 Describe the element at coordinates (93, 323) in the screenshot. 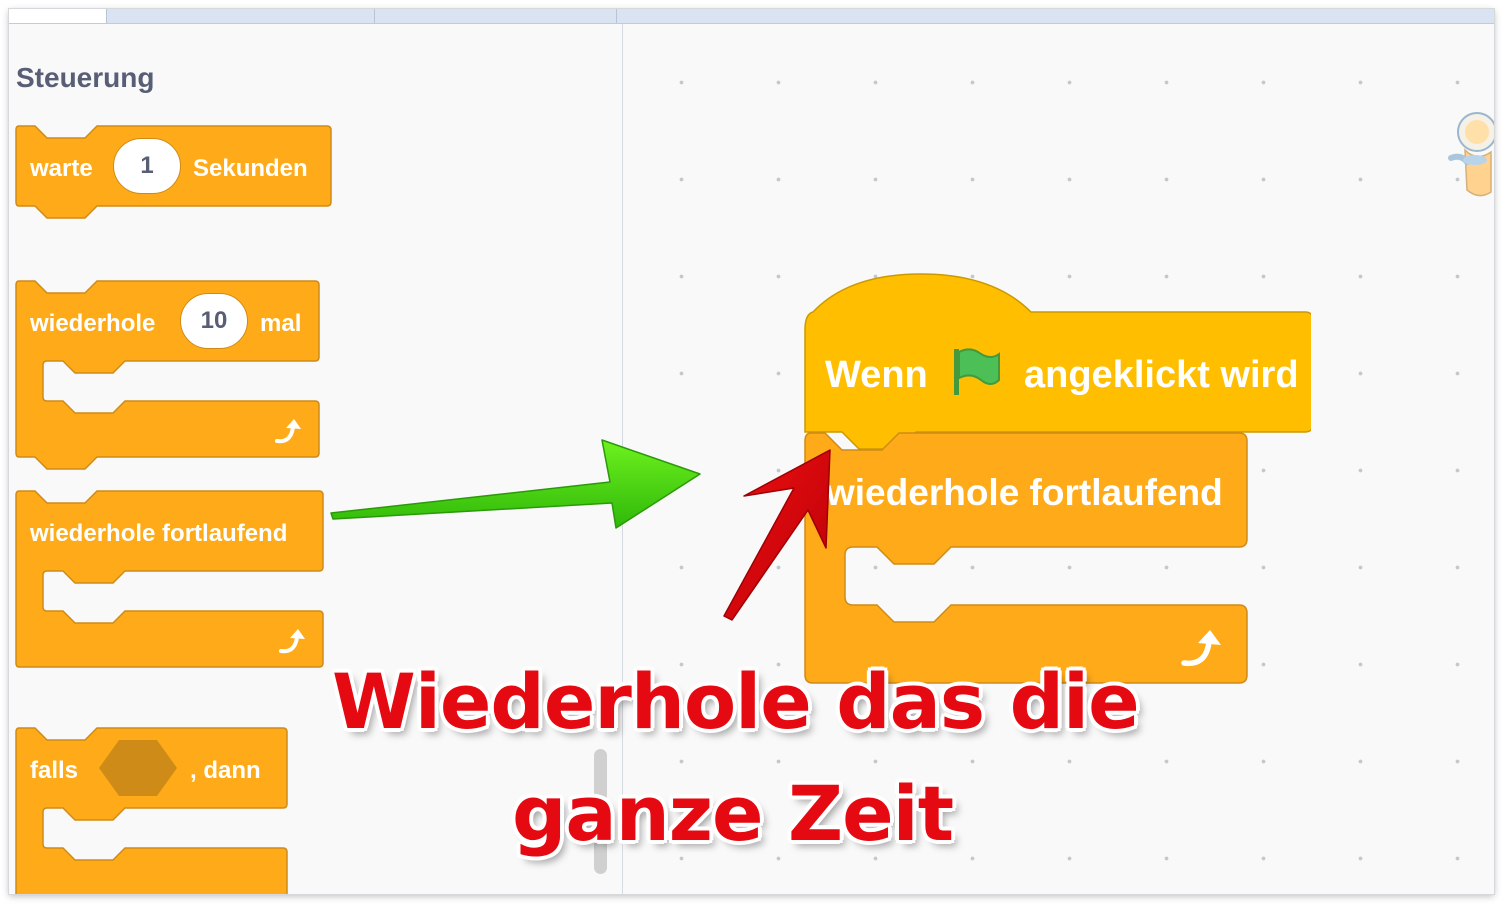

I see `repeat-block-label: wiederhole` at that location.